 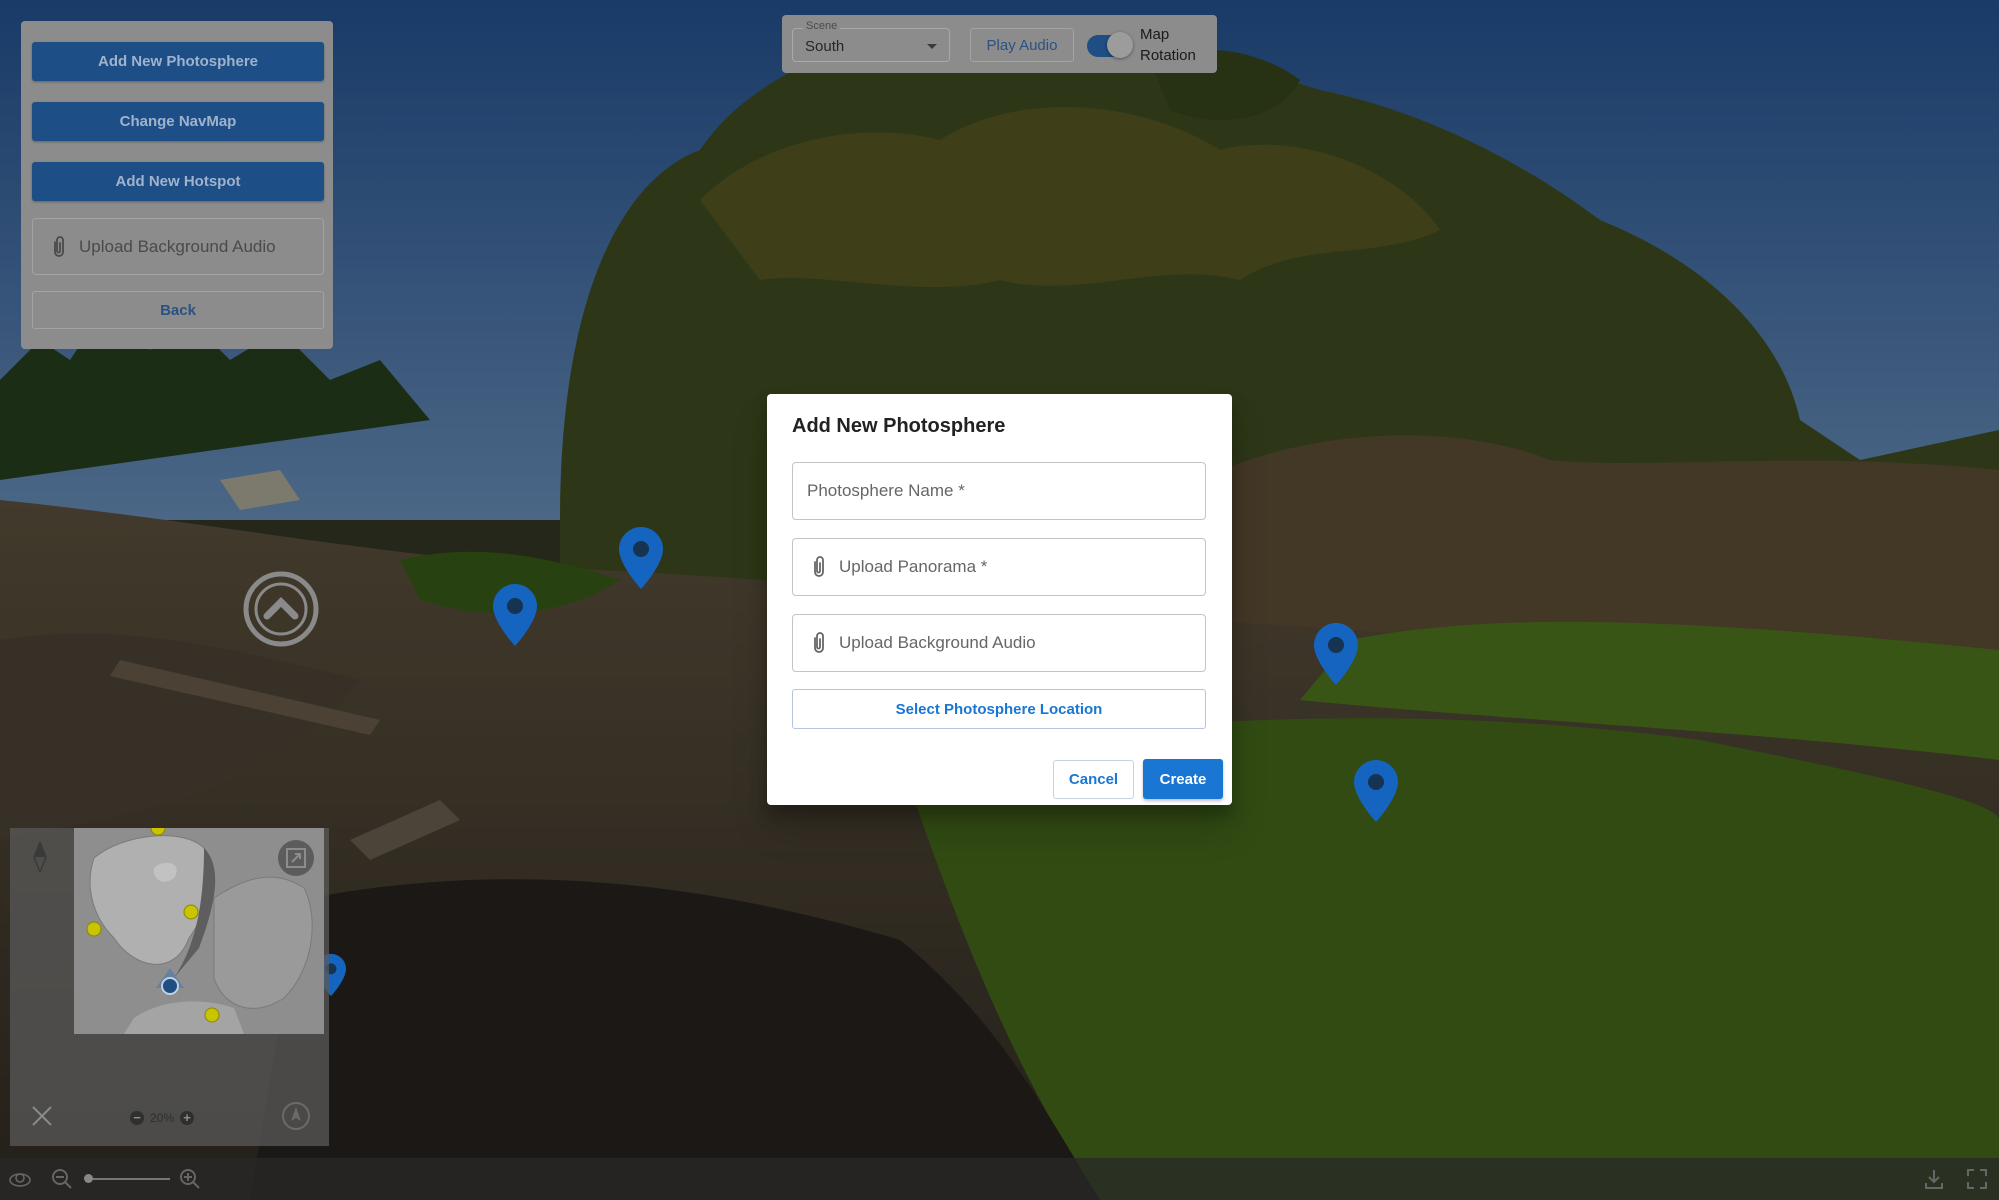 I want to click on map-zoom-in-icon: +, so click(x=187, y=1118).